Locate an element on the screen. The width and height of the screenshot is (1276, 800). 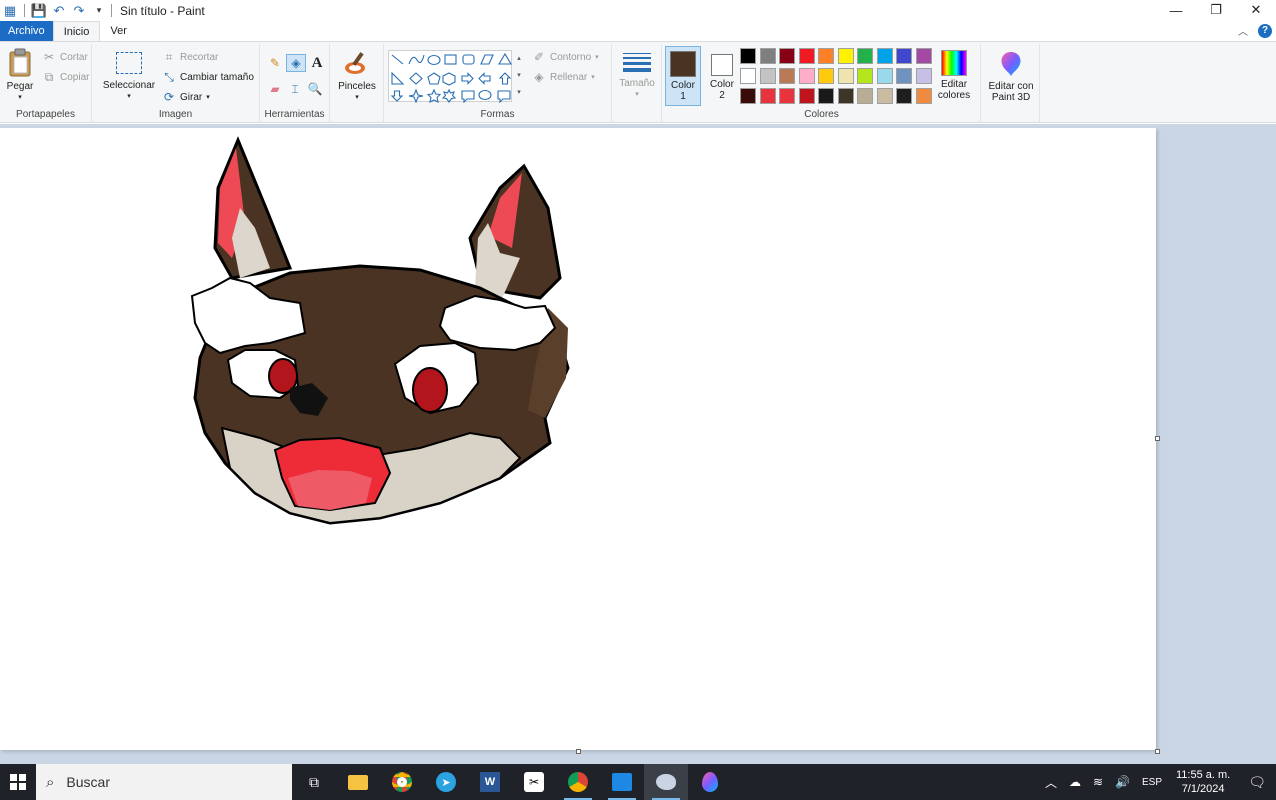
size-label: Tamaño is located at coordinates (637, 83).